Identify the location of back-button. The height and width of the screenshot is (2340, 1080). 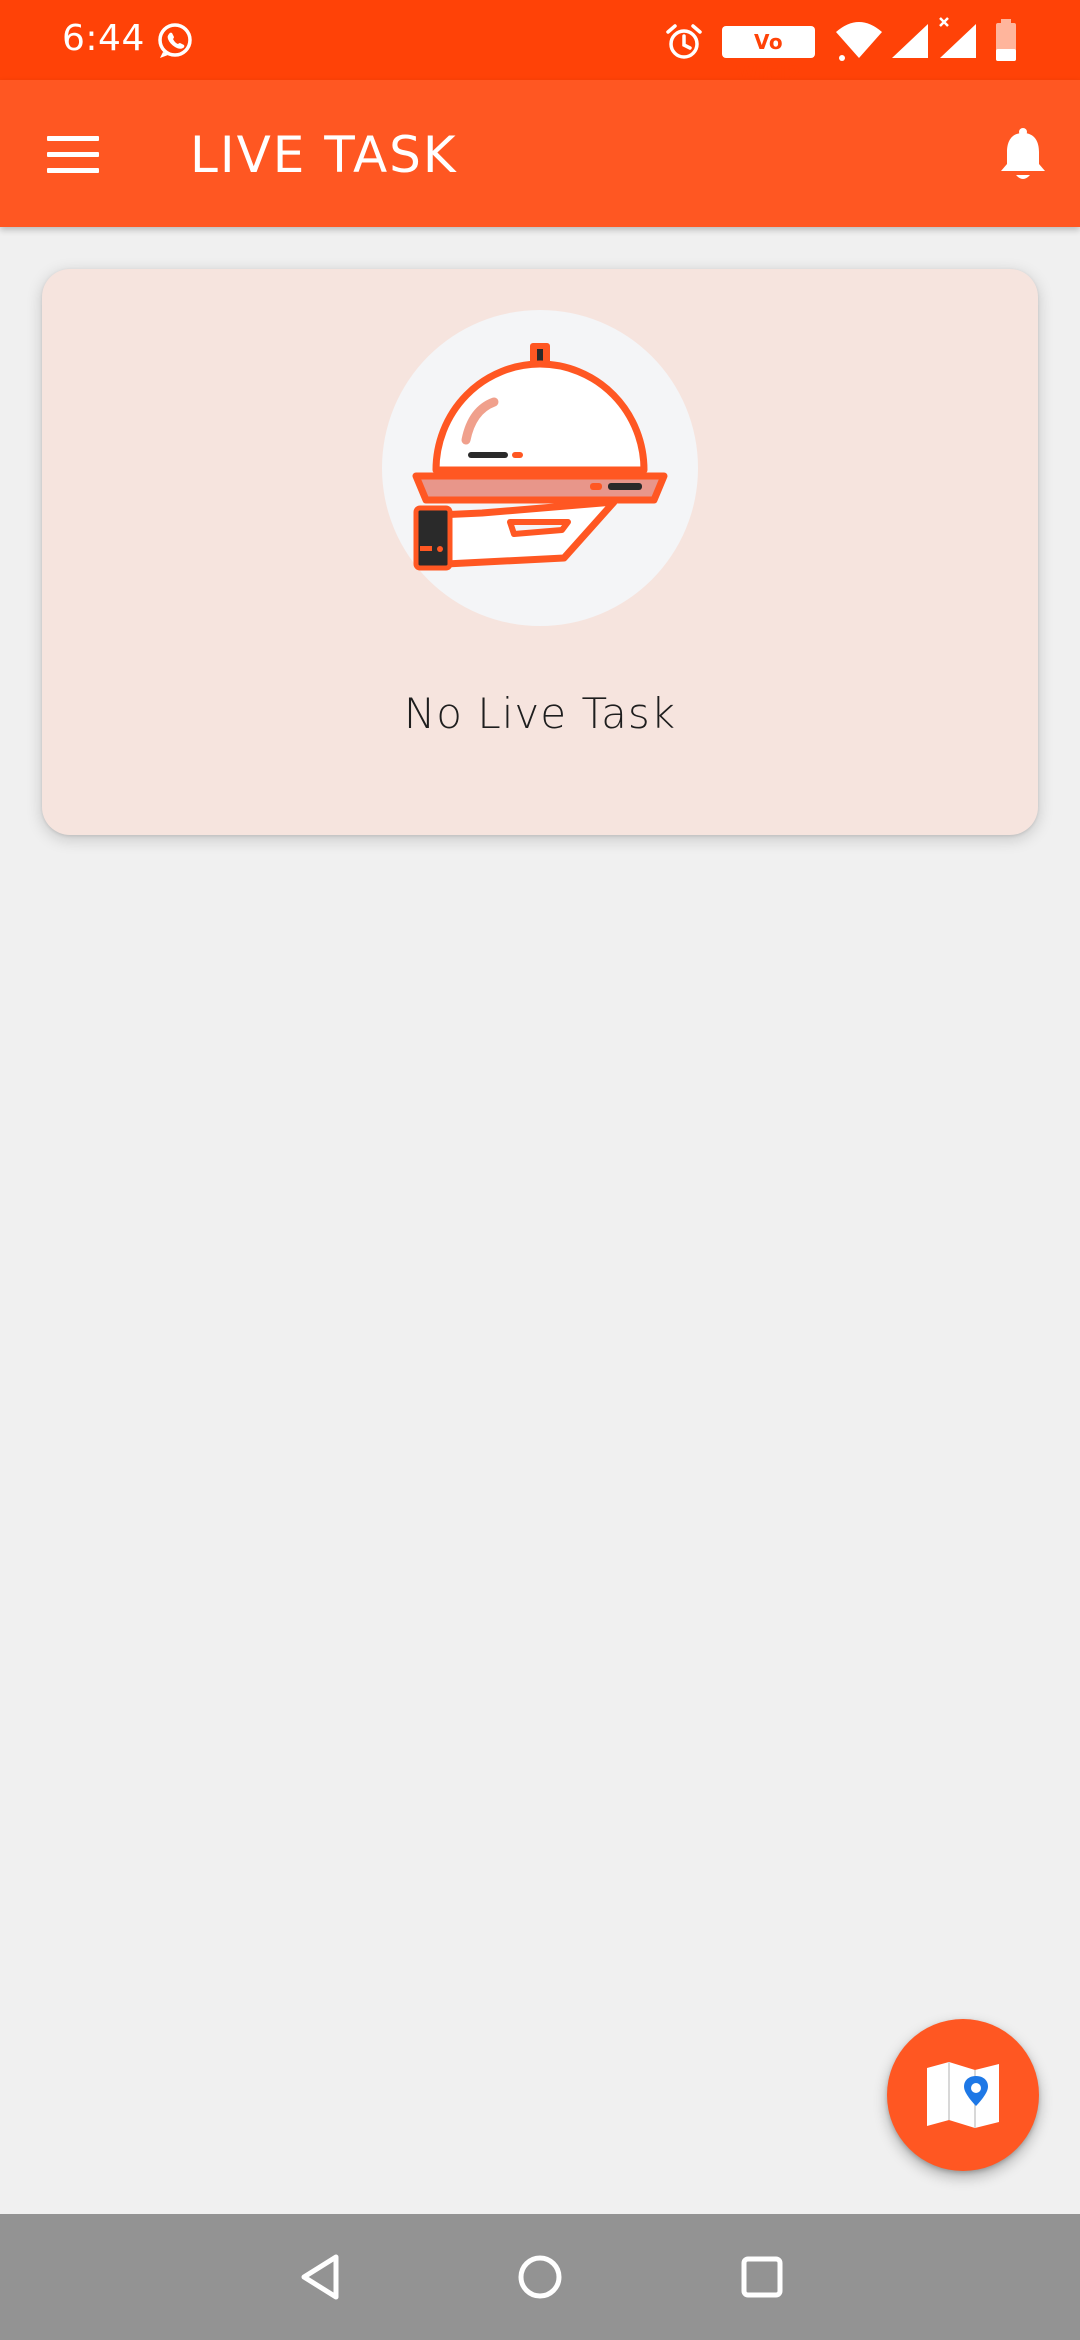
(320, 2277).